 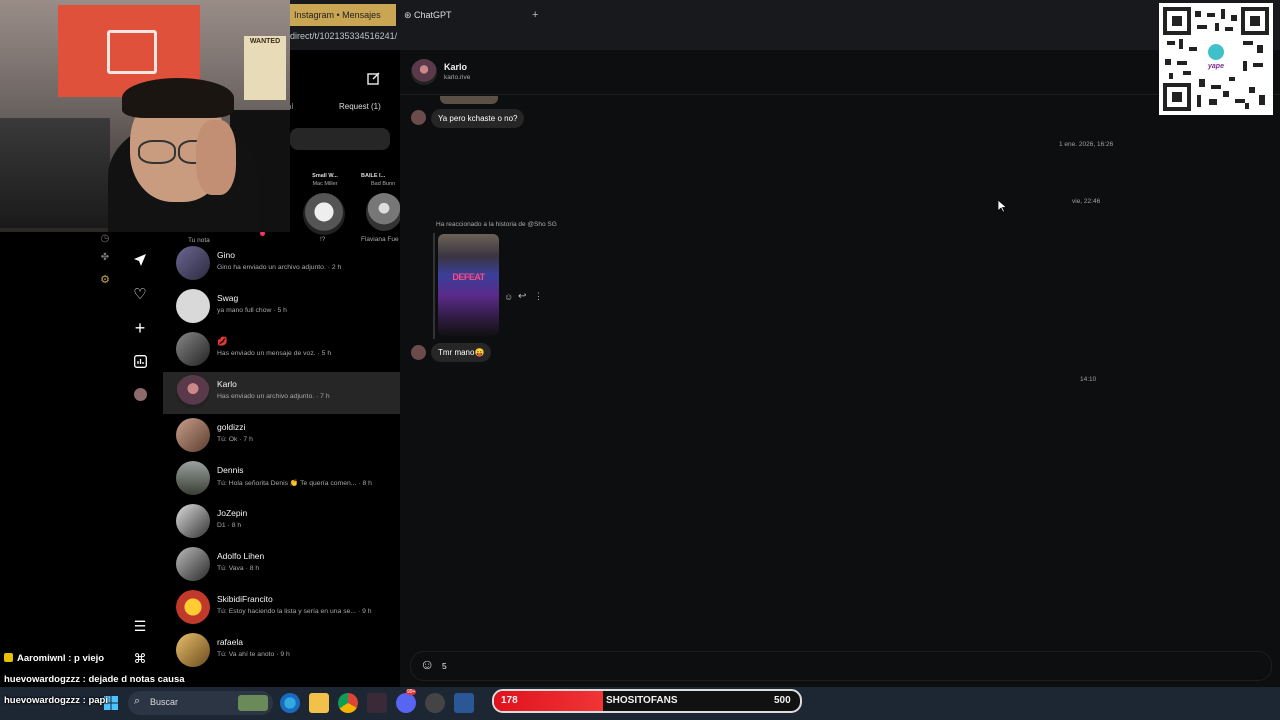 I want to click on reply-icon: ↩, so click(x=522, y=296).